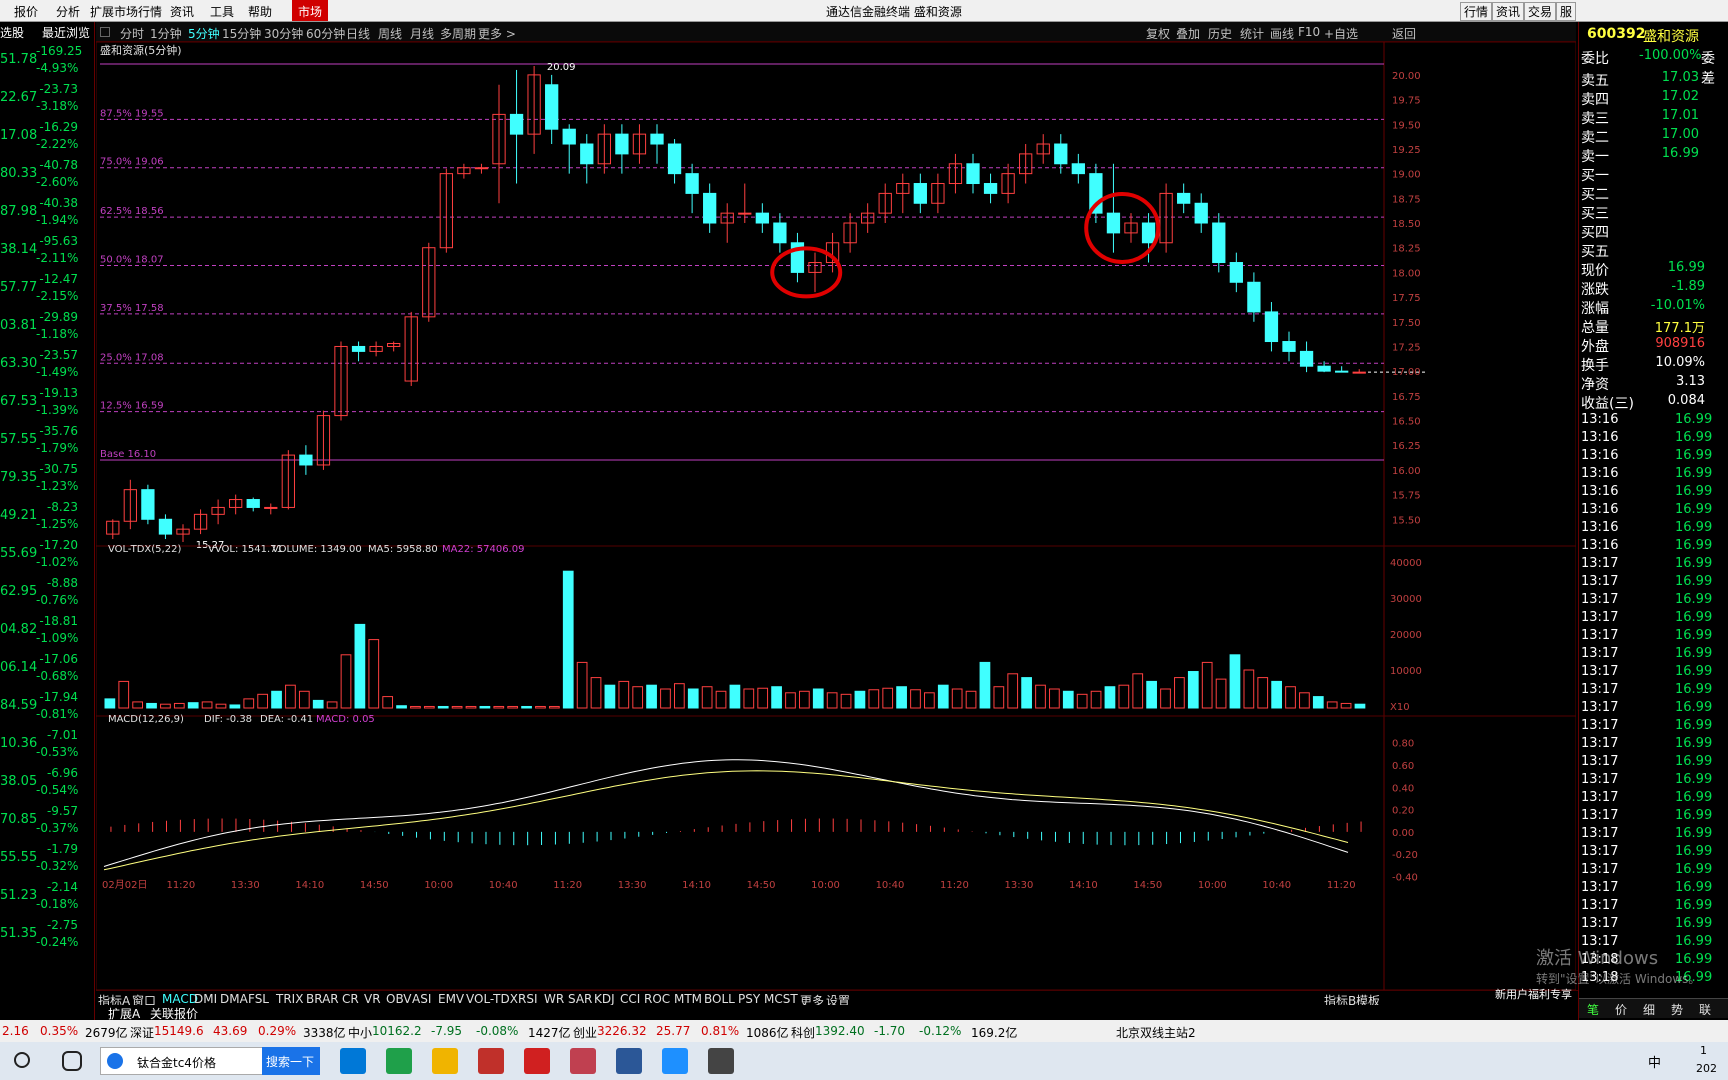  Describe the element at coordinates (18, 325) in the screenshot. I see `recent-item-price: 03.81` at that location.